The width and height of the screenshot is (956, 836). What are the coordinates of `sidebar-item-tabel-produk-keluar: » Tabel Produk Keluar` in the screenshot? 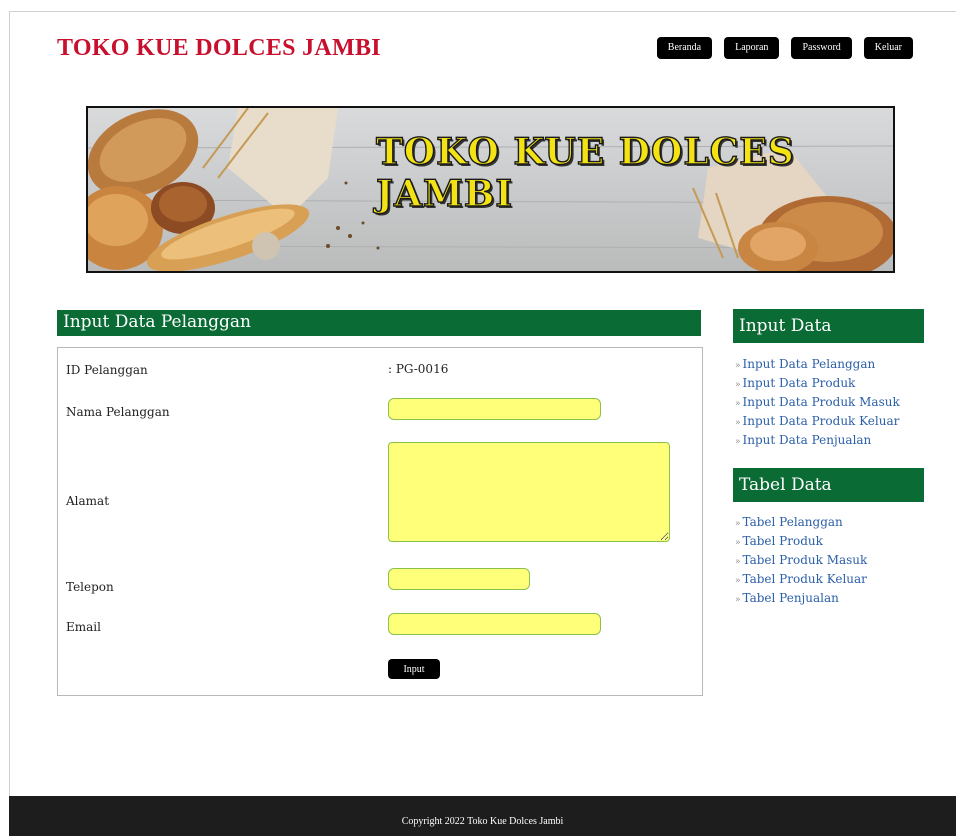 It's located at (801, 580).